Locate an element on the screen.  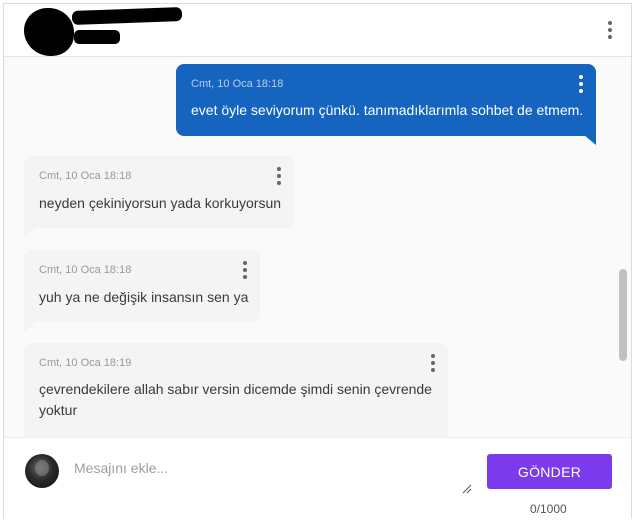
chat-header is located at coordinates (317, 30).